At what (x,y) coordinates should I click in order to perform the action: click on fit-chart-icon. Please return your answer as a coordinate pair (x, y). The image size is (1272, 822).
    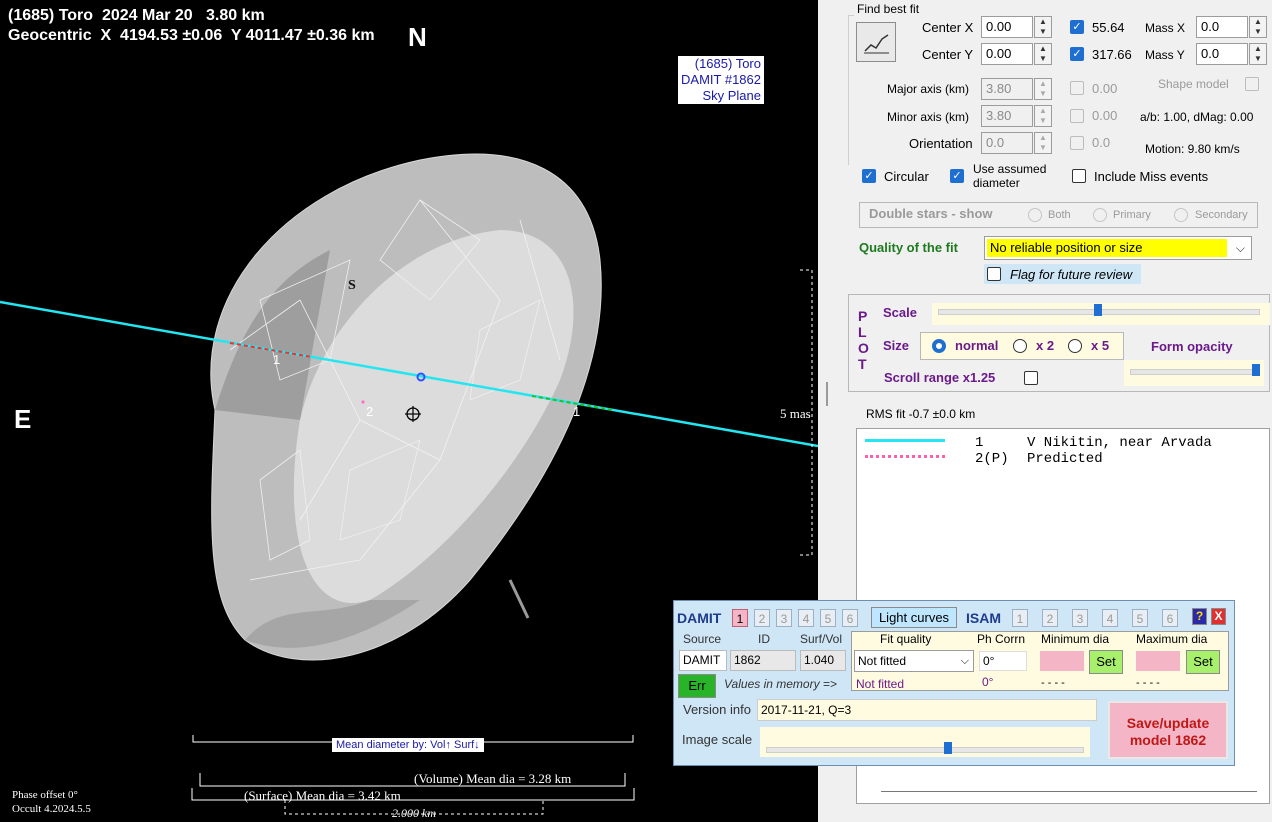
    Looking at the image, I should click on (876, 44).